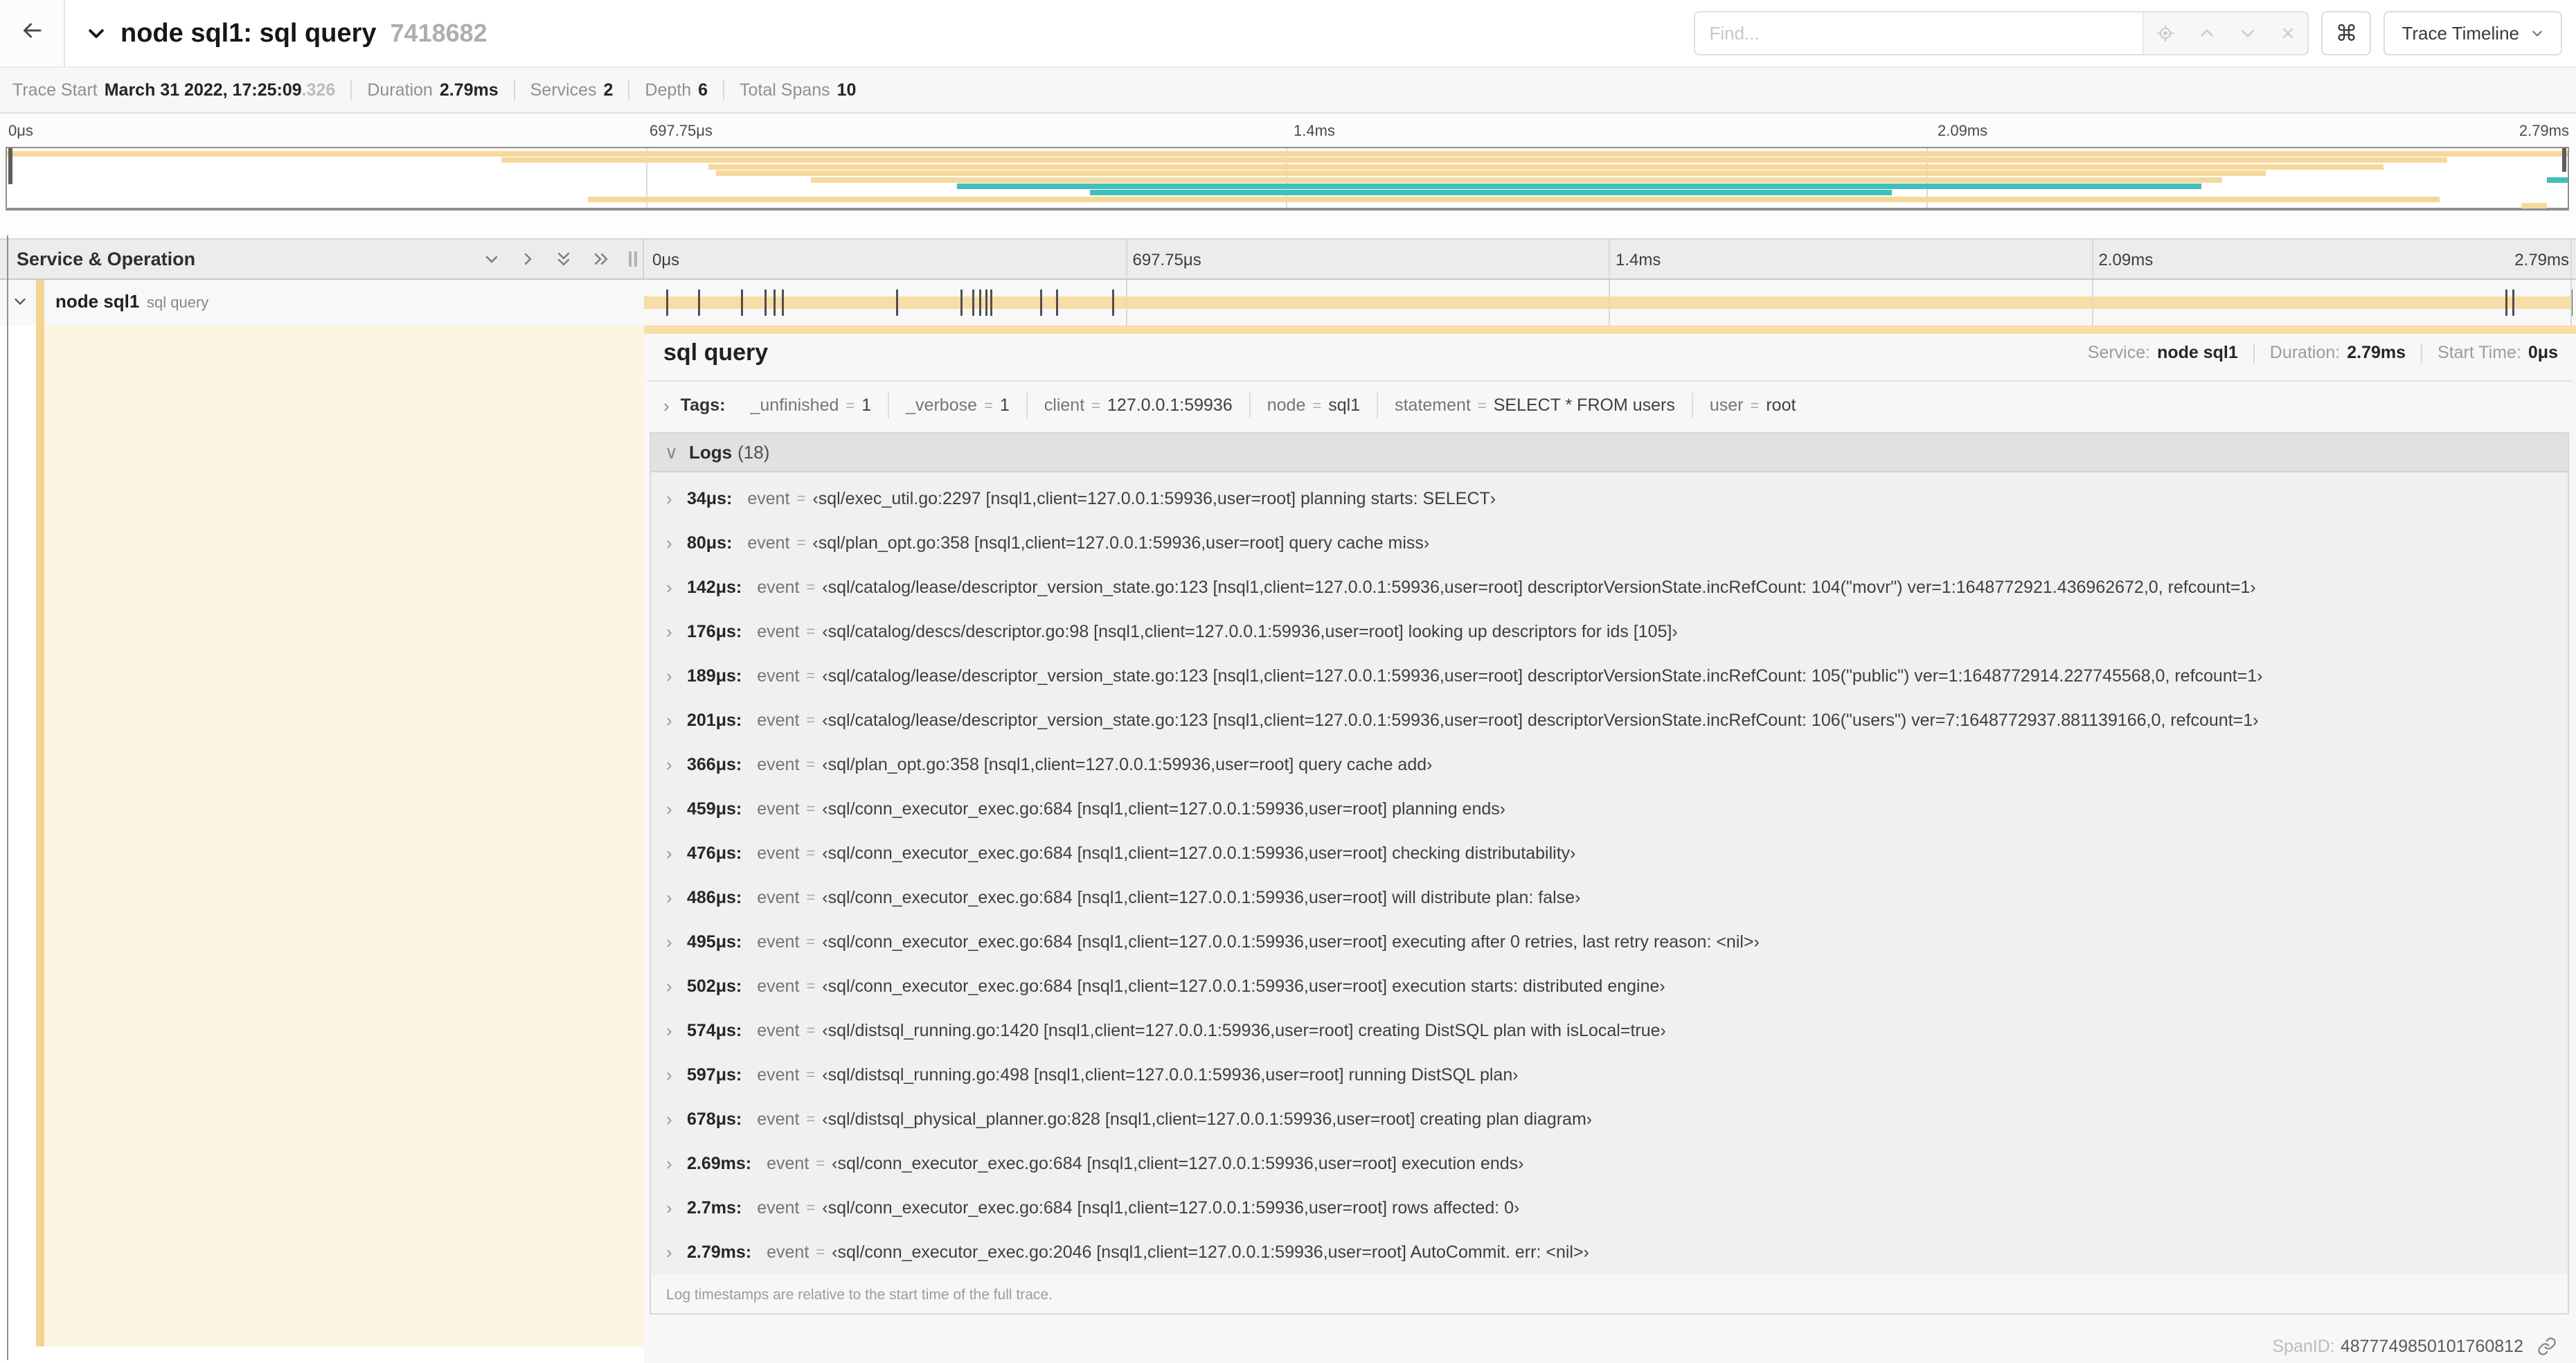 The image size is (2576, 1363). What do you see at coordinates (20, 301) in the screenshot?
I see `span-collapse-chevron-icon` at bounding box center [20, 301].